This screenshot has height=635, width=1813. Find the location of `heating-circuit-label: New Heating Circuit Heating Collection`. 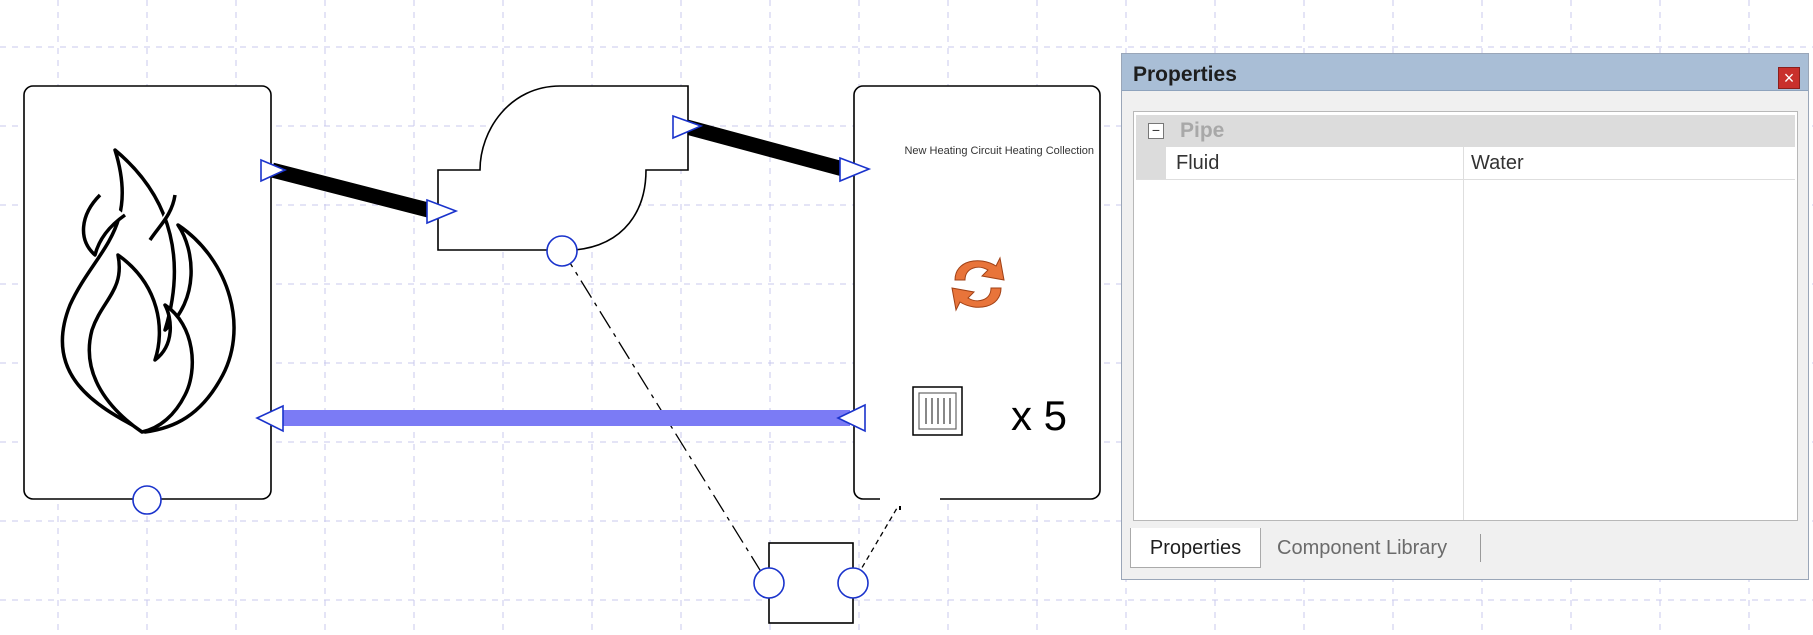

heating-circuit-label: New Heating Circuit Heating Collection is located at coordinates (999, 151).